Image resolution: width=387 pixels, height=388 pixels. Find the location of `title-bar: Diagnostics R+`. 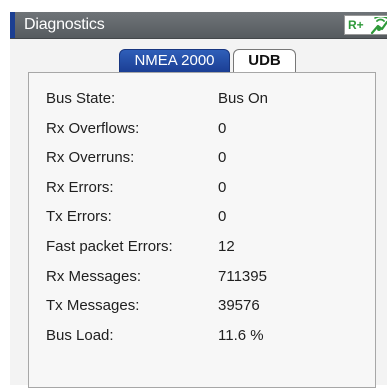

title-bar: Diagnostics R+ is located at coordinates (198, 25).